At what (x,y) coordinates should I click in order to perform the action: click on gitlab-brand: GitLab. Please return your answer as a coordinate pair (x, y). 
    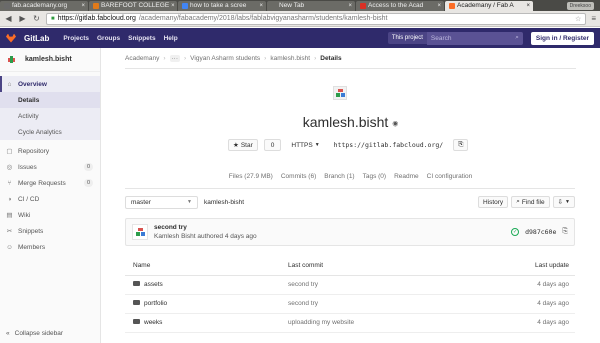
    Looking at the image, I should click on (36, 38).